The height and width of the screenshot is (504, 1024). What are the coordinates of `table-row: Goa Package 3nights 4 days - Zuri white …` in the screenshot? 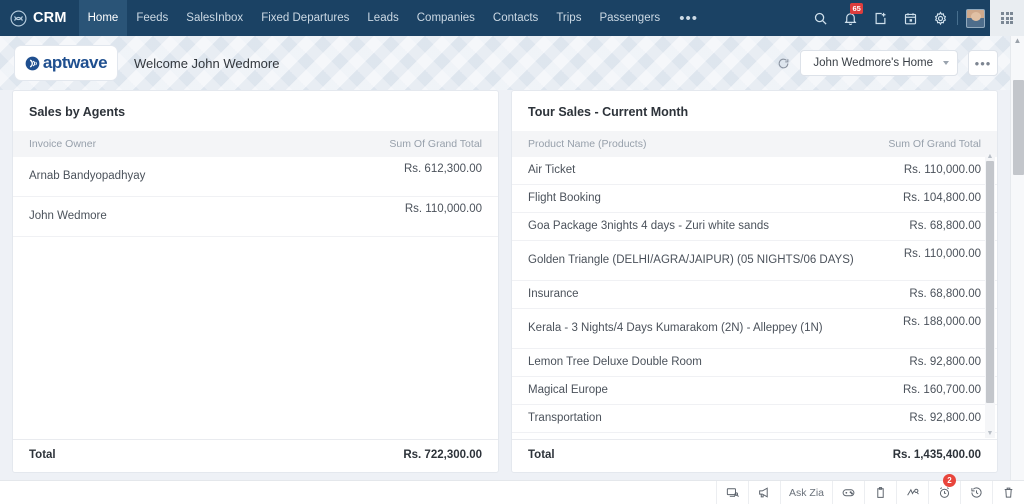 It's located at (754, 227).